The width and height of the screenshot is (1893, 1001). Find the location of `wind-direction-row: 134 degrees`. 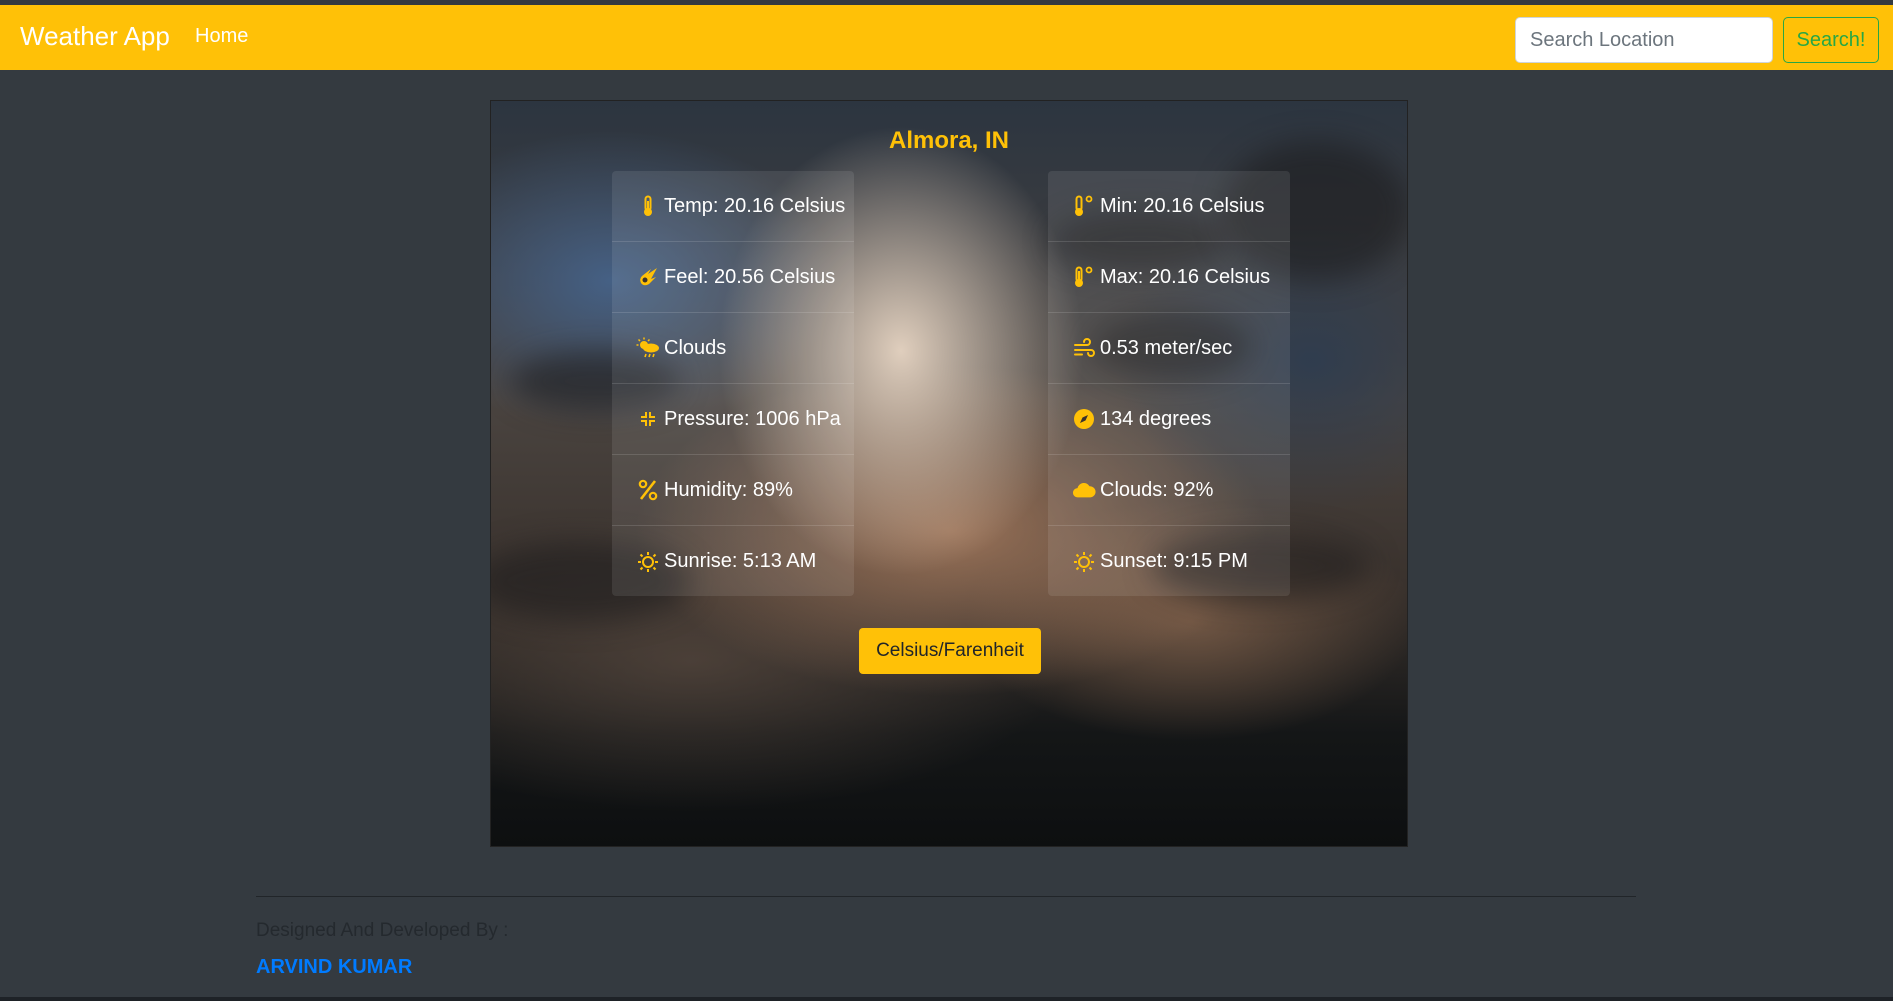

wind-direction-row: 134 degrees is located at coordinates (1169, 419).